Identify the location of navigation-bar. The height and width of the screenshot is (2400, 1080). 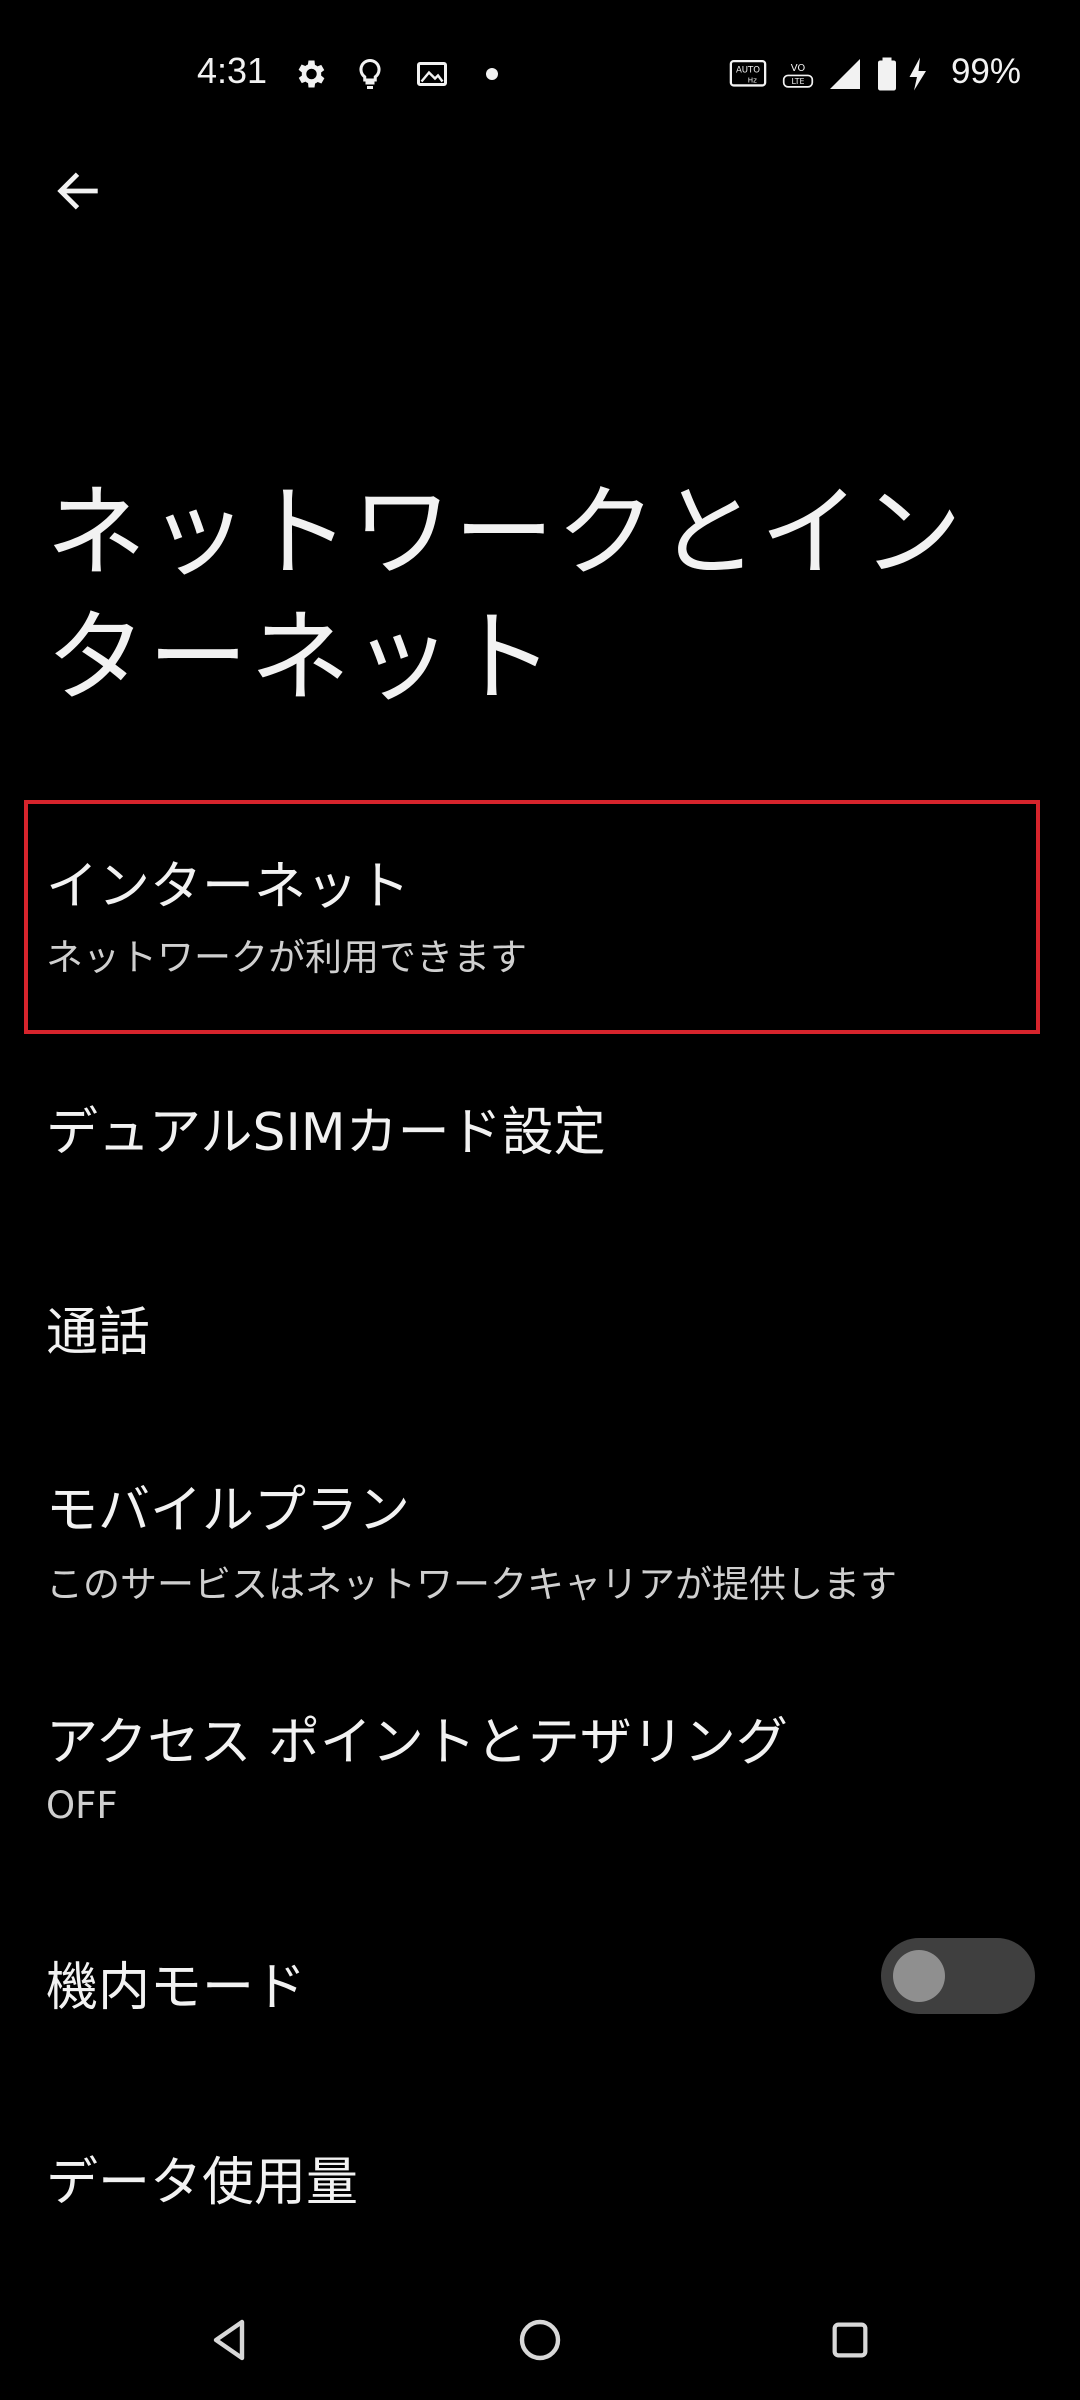
(540, 2345).